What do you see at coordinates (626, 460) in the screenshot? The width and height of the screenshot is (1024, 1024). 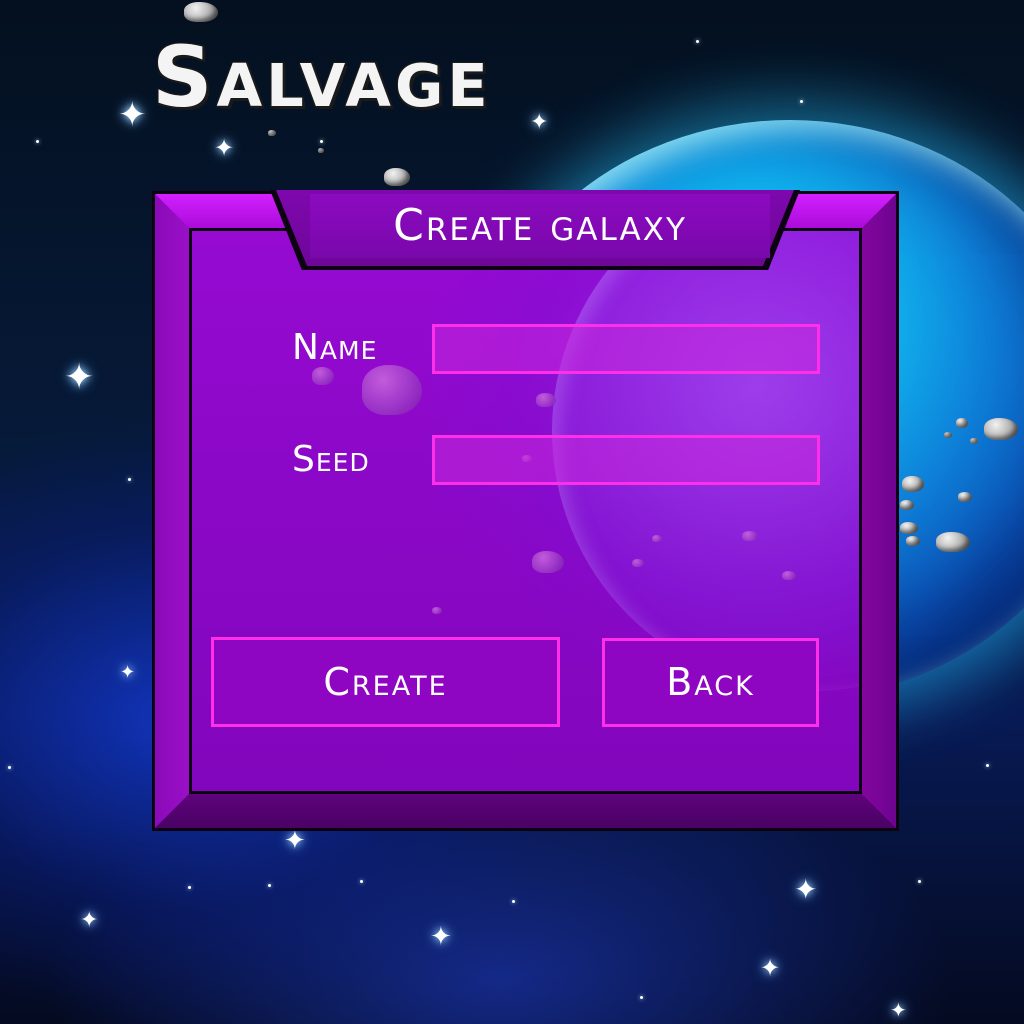 I see `seed-input` at bounding box center [626, 460].